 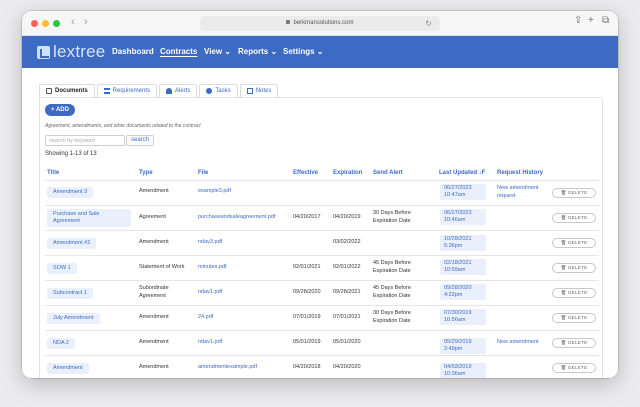 What do you see at coordinates (209, 91) in the screenshot?
I see `check-circle-icon` at bounding box center [209, 91].